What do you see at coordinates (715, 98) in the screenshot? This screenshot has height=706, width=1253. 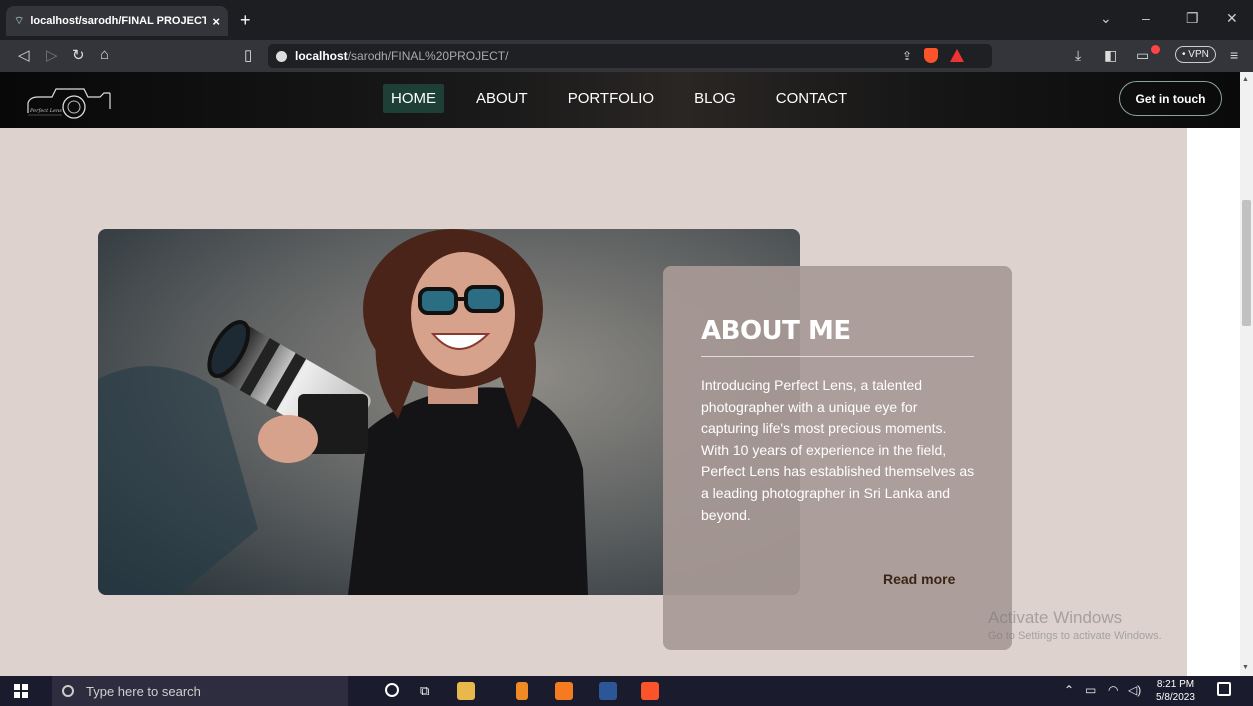 I see `nav-blog: BLOG` at bounding box center [715, 98].